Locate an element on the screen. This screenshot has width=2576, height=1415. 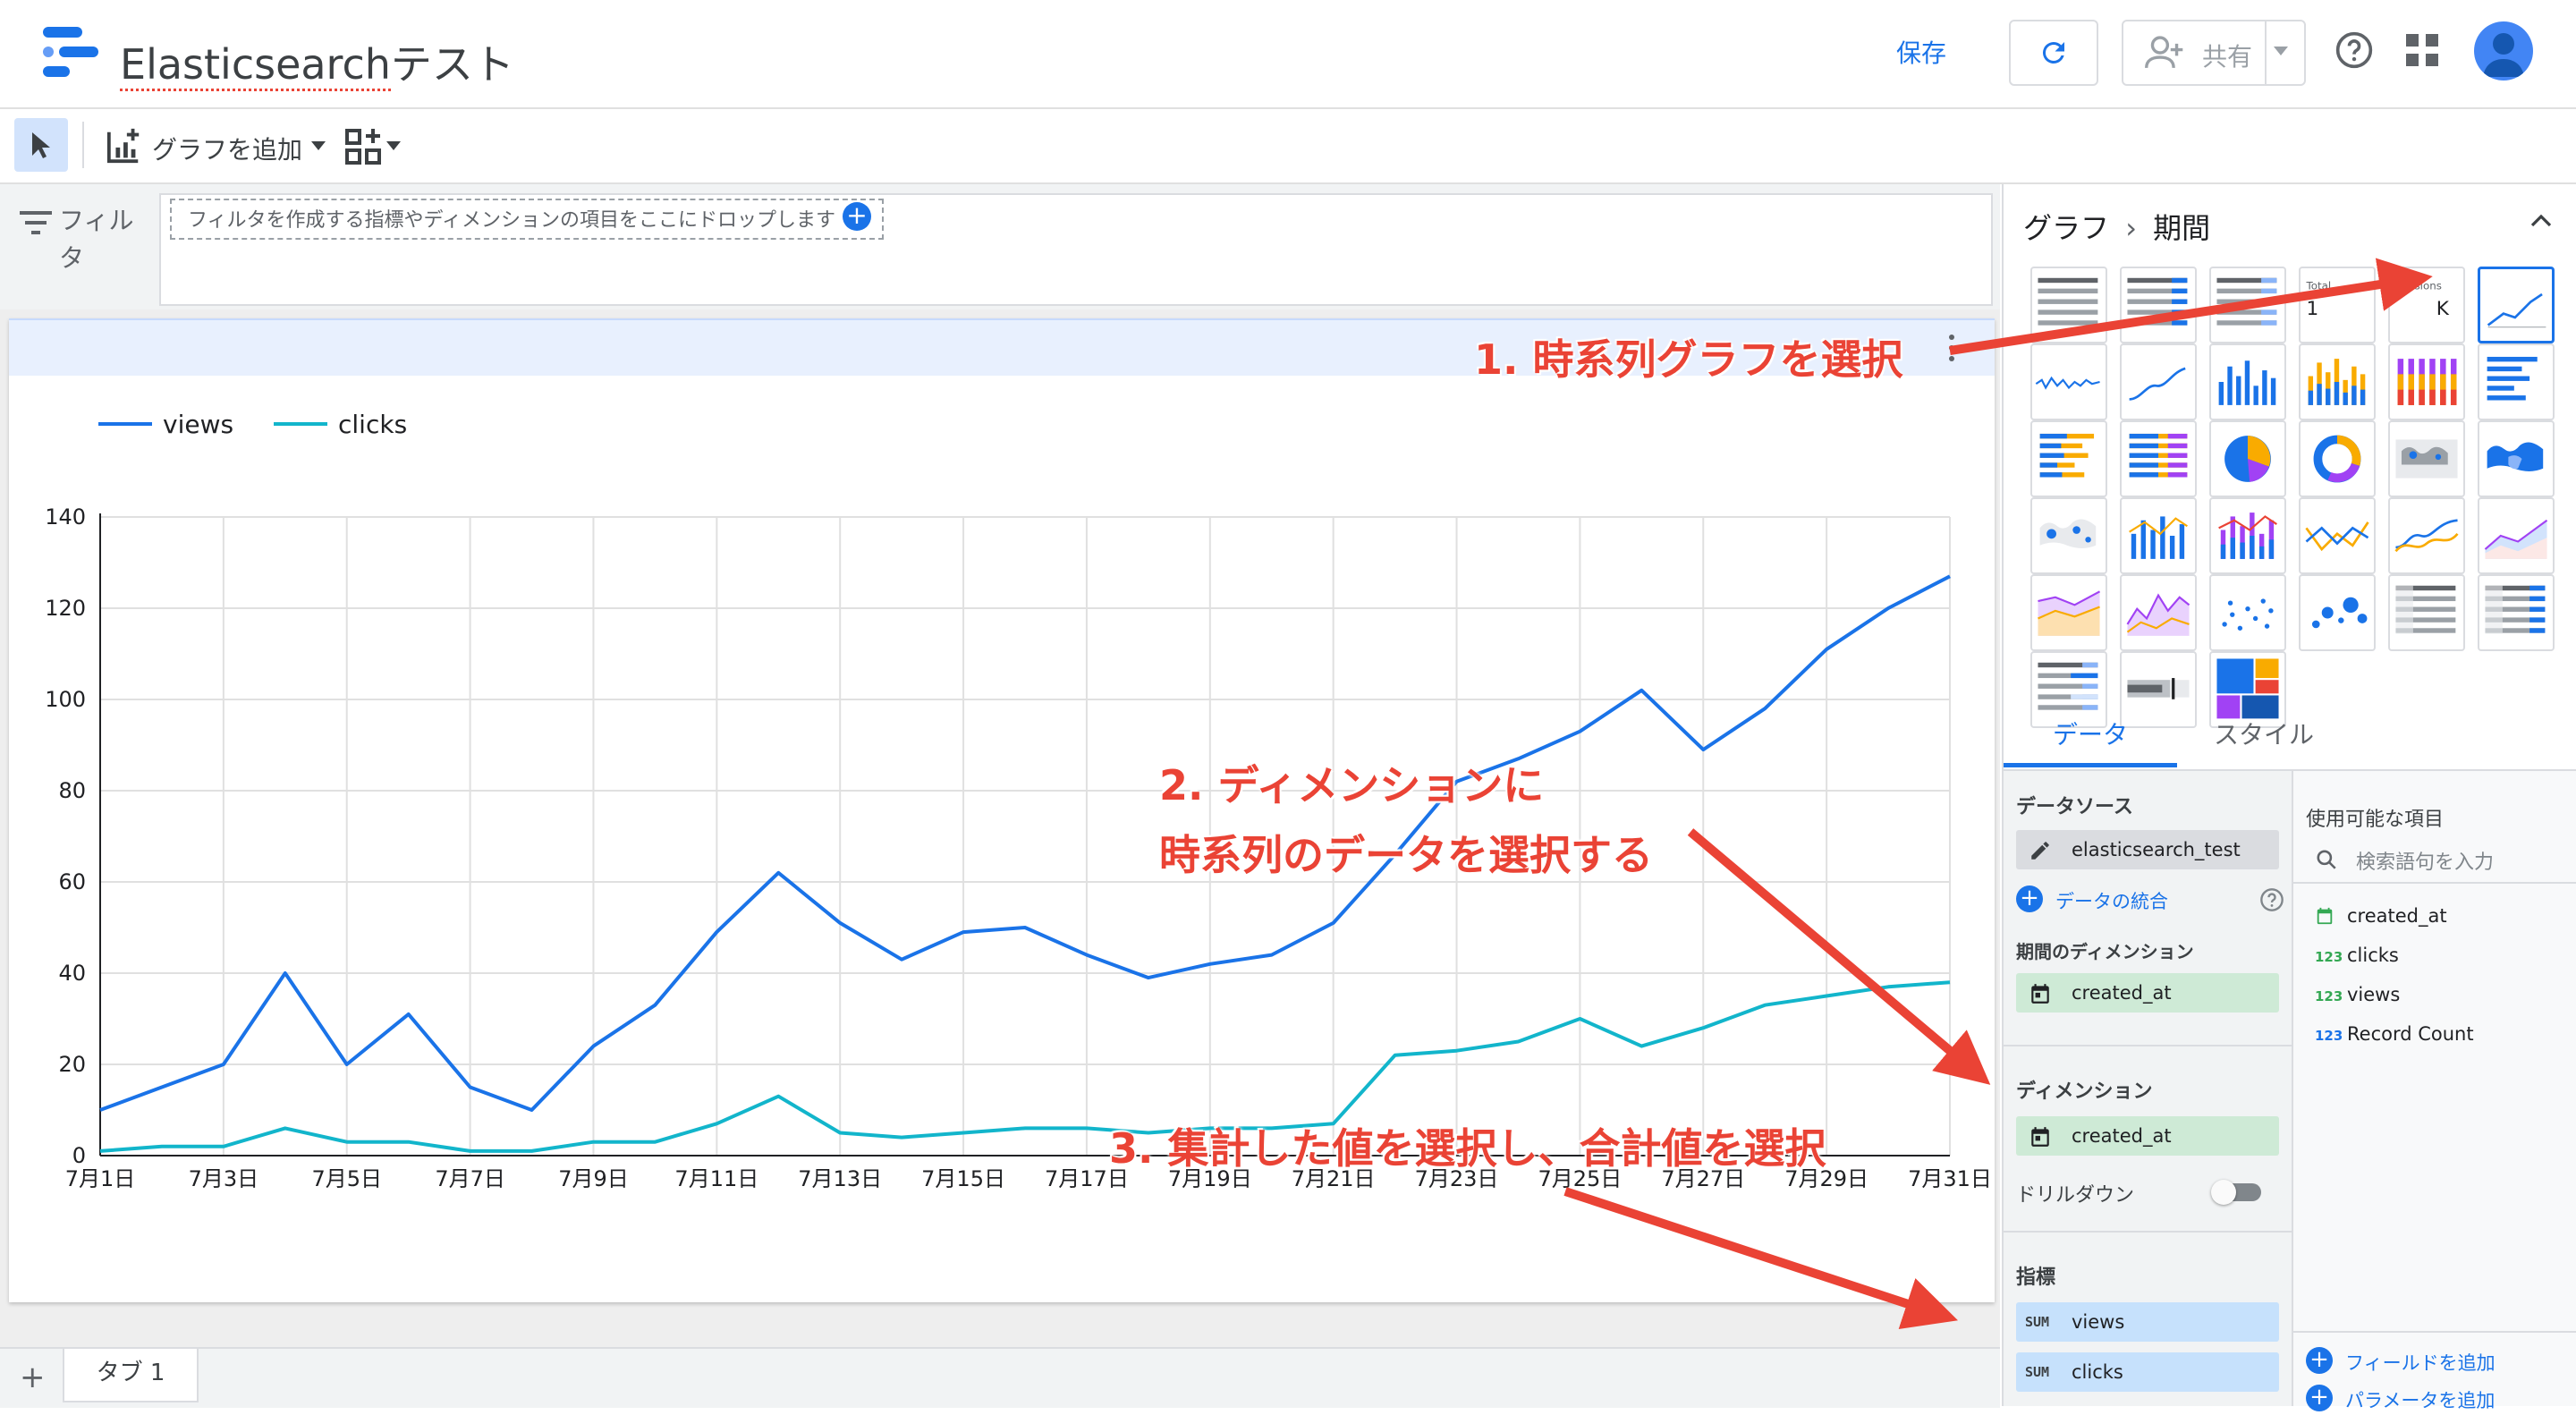
report-title: Elasticsearchテスト is located at coordinates (317, 62).